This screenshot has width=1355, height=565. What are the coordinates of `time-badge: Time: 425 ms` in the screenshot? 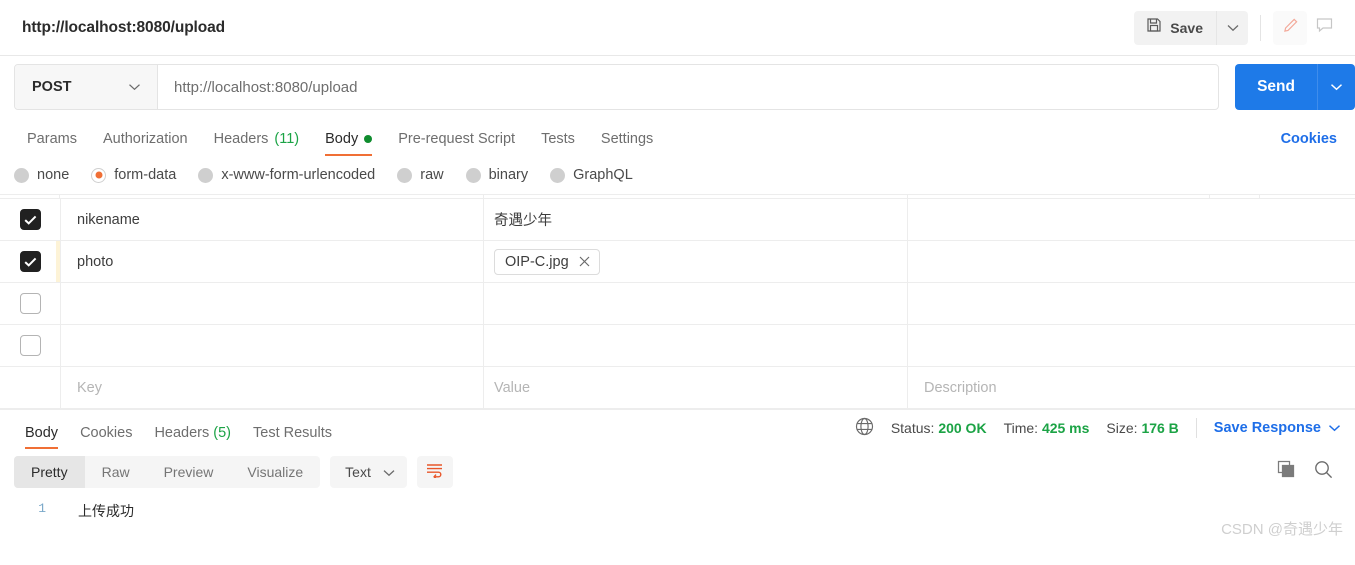 It's located at (1047, 428).